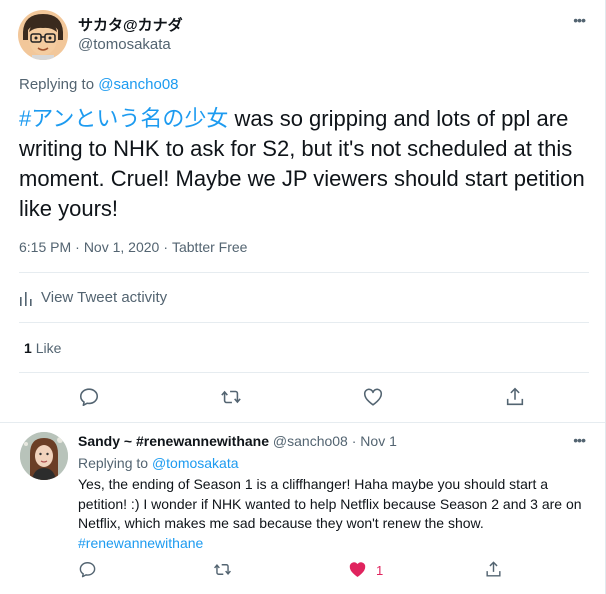 The height and width of the screenshot is (594, 606). I want to click on tweet-date: Nov 1, so click(378, 441).